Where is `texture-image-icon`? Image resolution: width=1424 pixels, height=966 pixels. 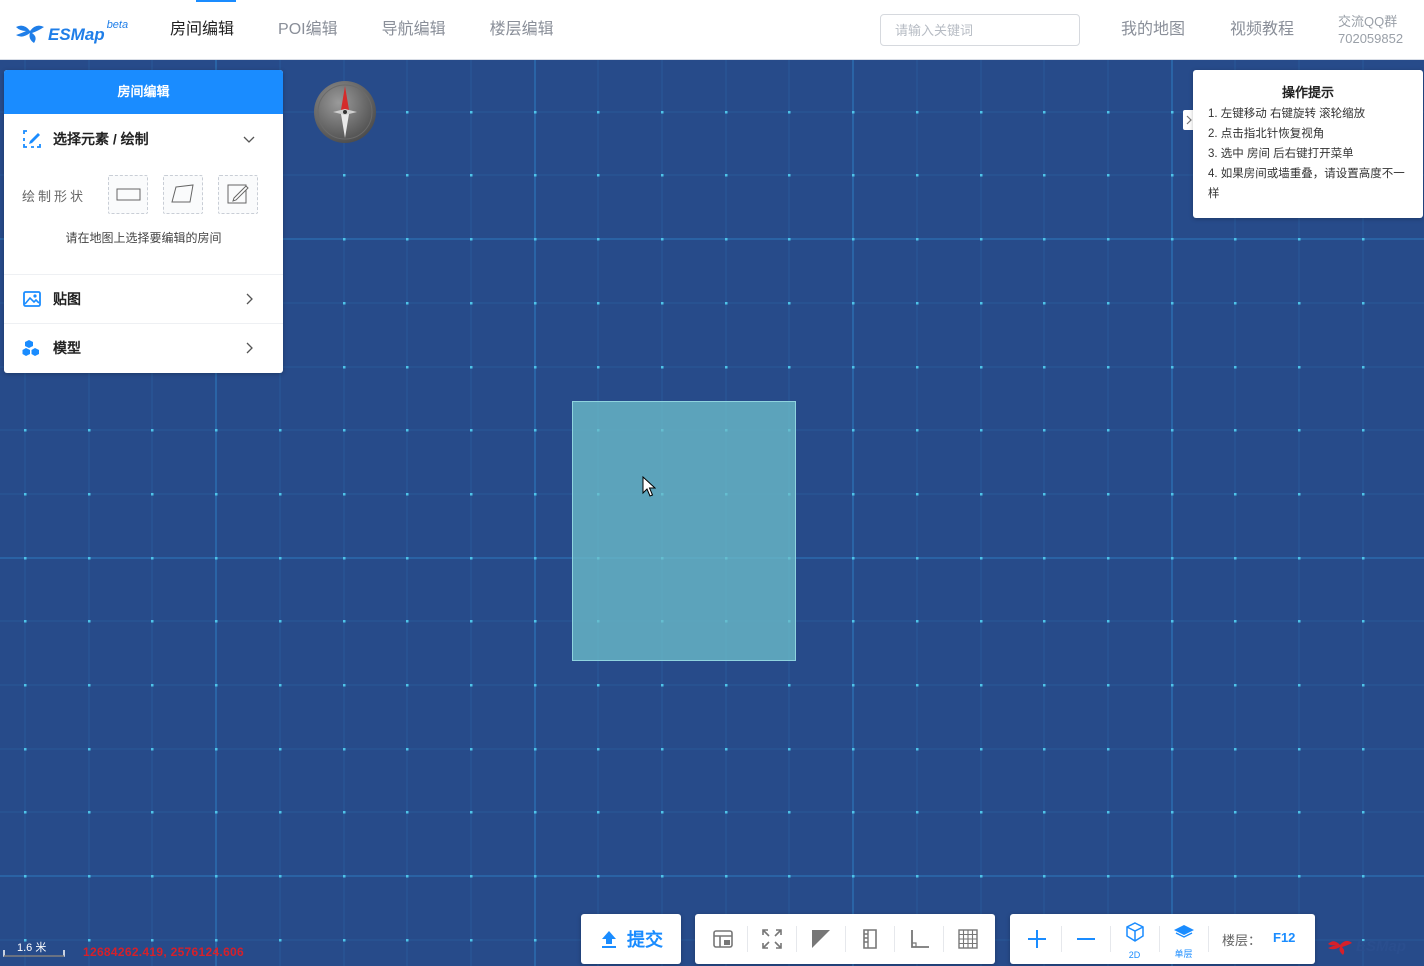 texture-image-icon is located at coordinates (32, 298).